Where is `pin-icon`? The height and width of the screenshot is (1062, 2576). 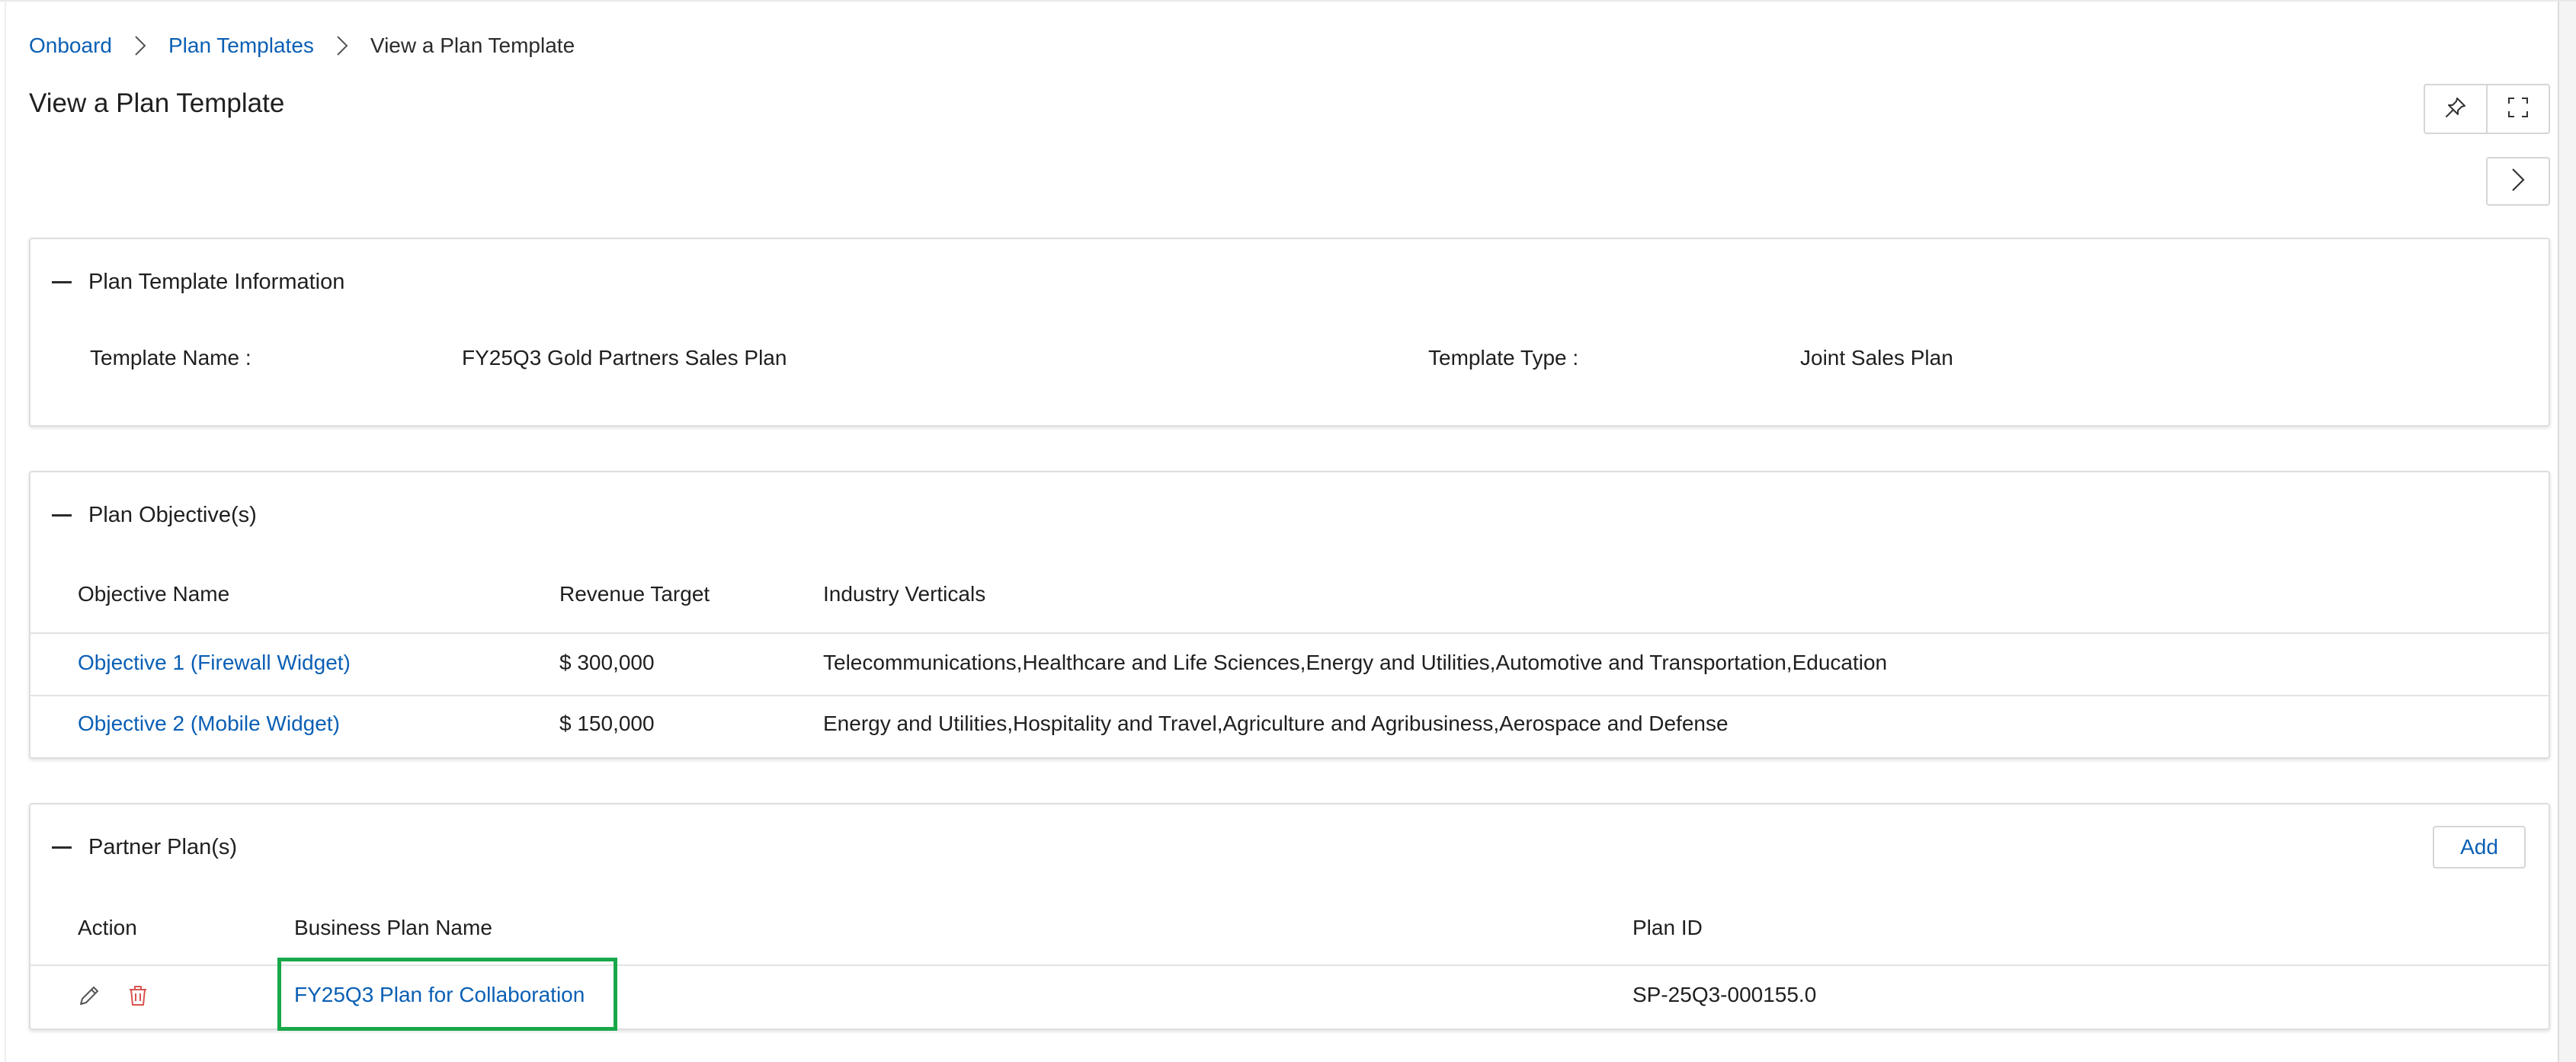 pin-icon is located at coordinates (2456, 109).